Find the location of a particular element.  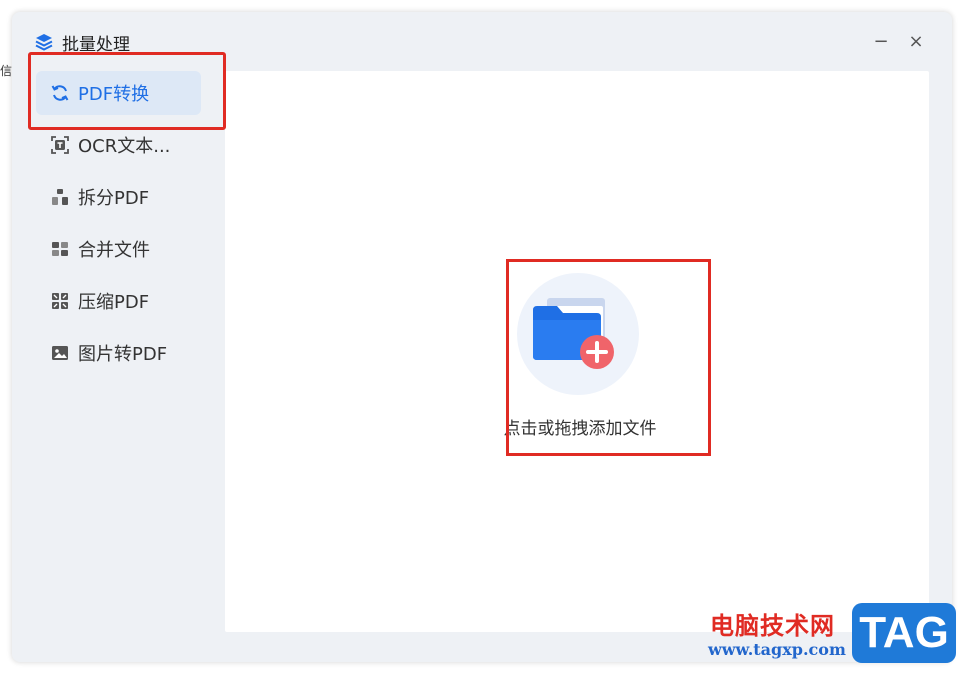

folder-add-icon is located at coordinates (573, 333).